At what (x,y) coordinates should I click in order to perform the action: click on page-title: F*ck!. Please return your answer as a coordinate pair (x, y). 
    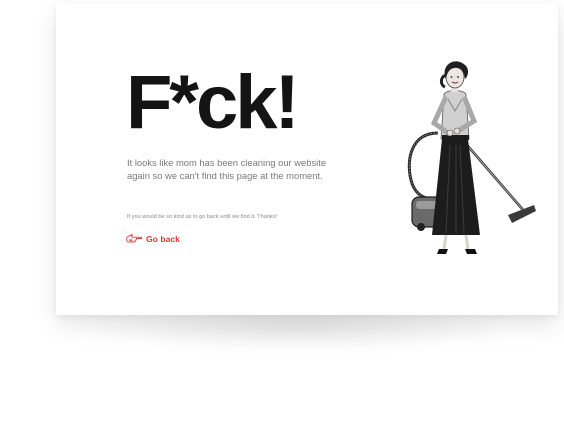
    Looking at the image, I should click on (213, 102).